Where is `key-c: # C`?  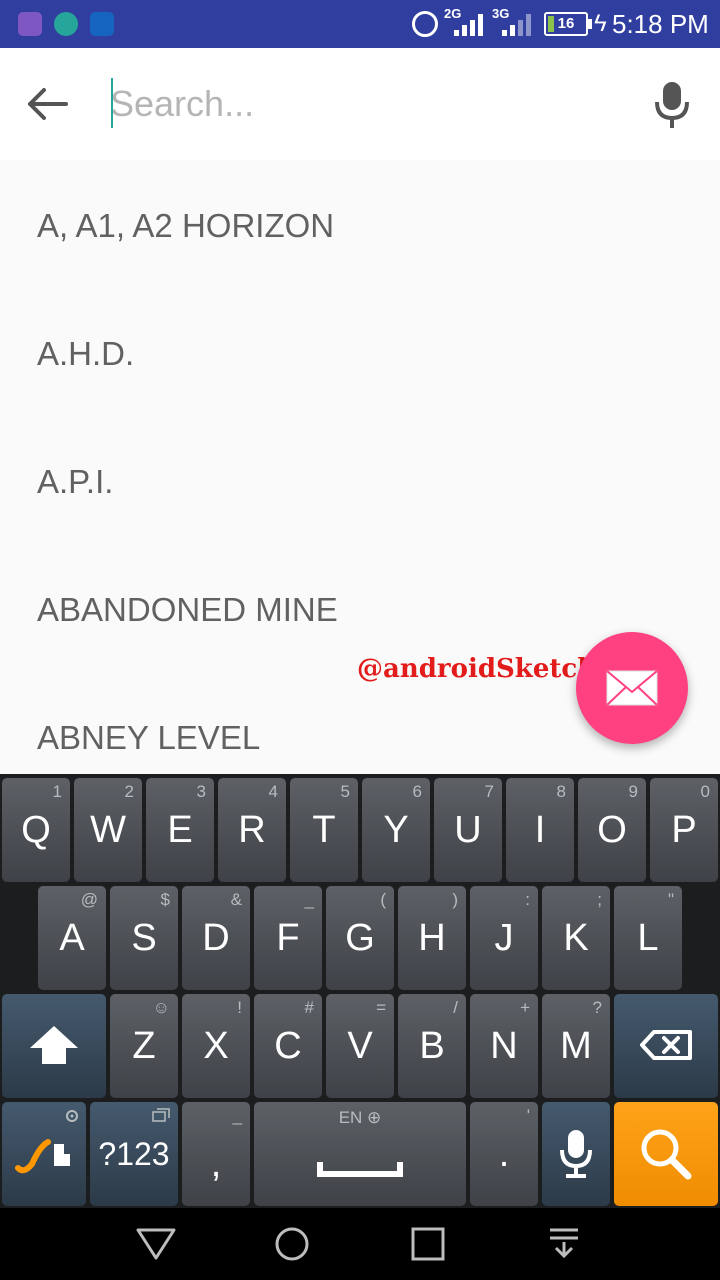
key-c: # C is located at coordinates (288, 1046).